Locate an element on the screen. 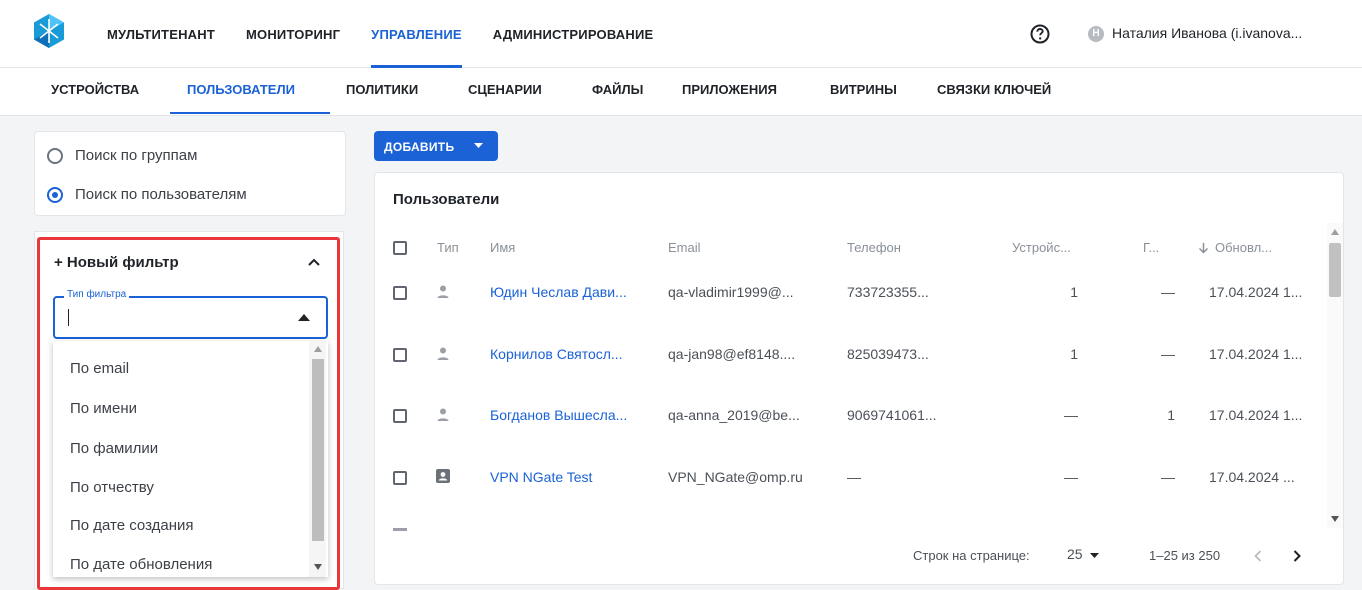 The height and width of the screenshot is (590, 1362). text-caret is located at coordinates (68, 317).